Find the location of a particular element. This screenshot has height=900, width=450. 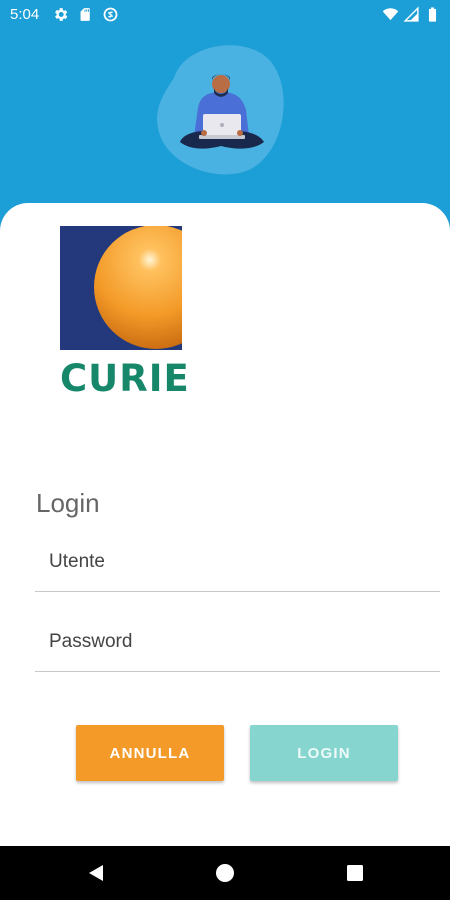

recents-icon is located at coordinates (355, 873).